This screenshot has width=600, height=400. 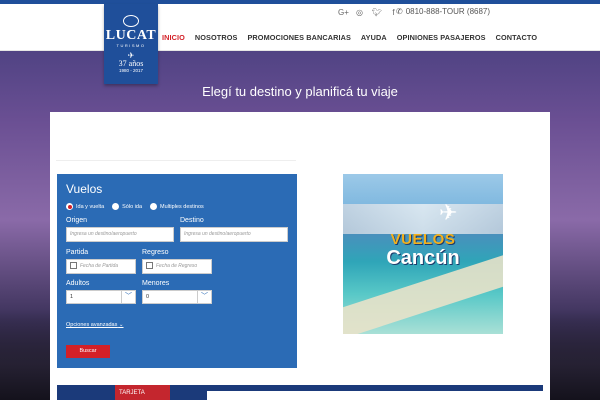 I want to click on radio-label: Multiples destinos, so click(x=182, y=206).